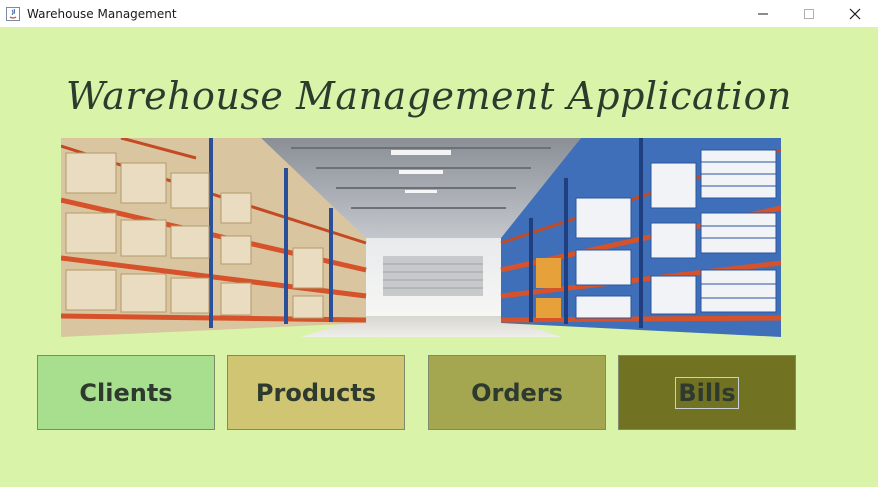 The height and width of the screenshot is (487, 878). I want to click on products-button-label: Products, so click(316, 392).